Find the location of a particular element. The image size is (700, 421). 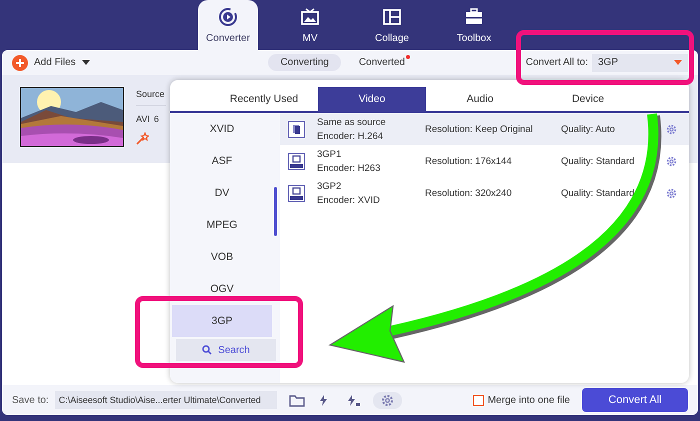

folder-icon is located at coordinates (296, 400).